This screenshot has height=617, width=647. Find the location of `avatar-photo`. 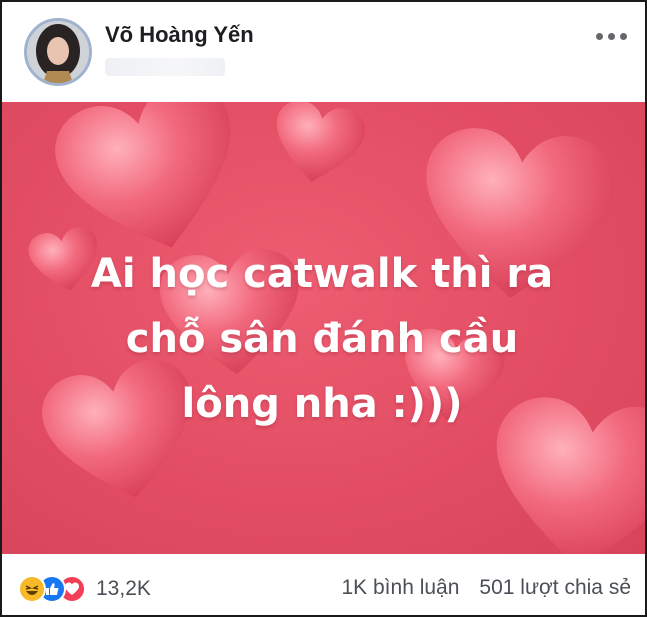

avatar-photo is located at coordinates (58, 52).